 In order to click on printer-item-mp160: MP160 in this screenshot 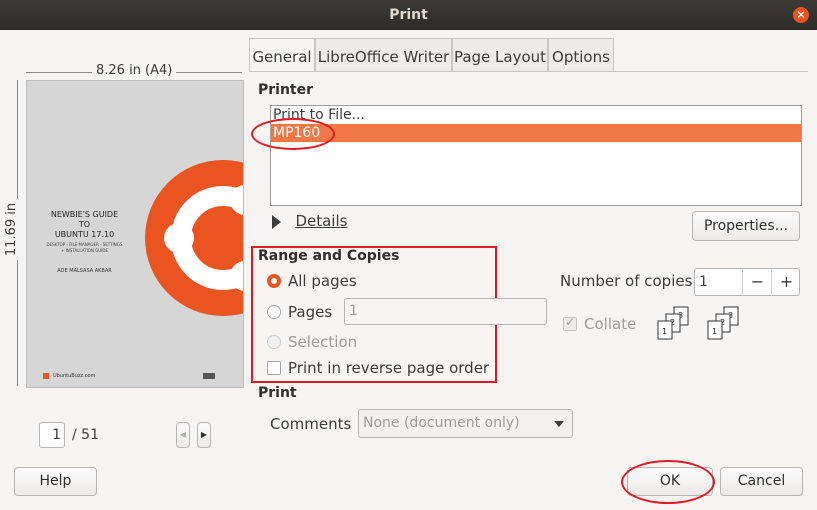, I will do `click(536, 133)`.